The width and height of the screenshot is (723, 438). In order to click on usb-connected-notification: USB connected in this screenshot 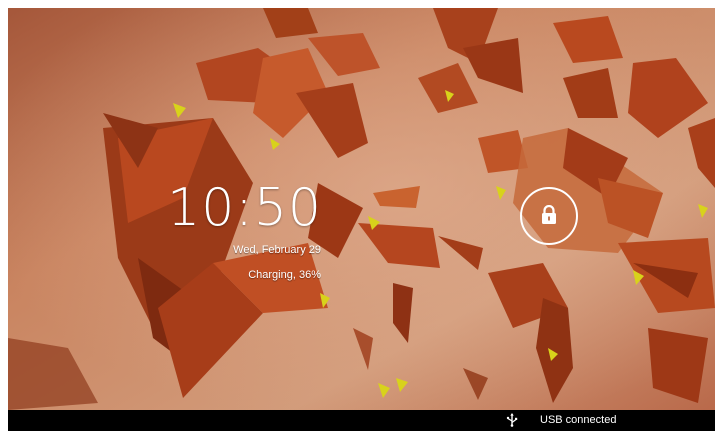, I will do `click(578, 420)`.